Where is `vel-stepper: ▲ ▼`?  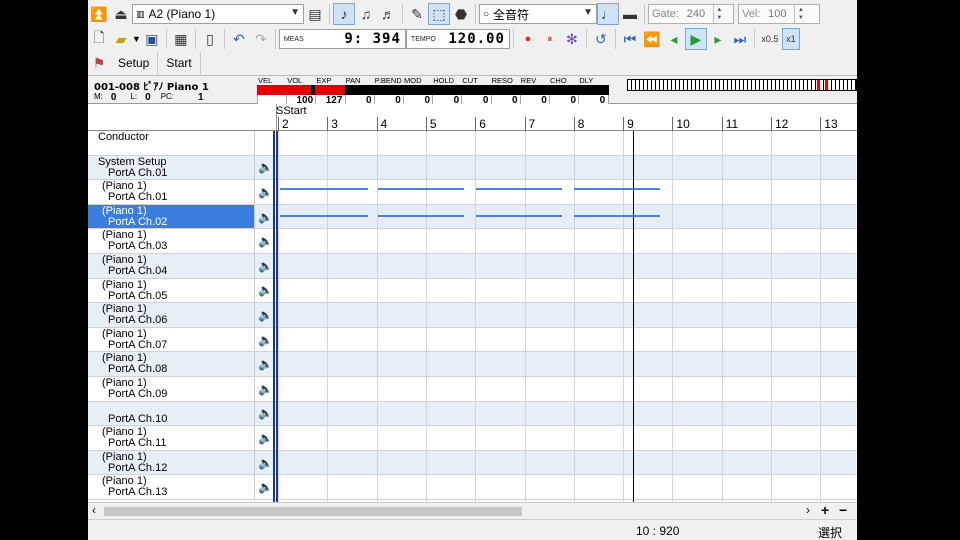
vel-stepper: ▲ ▼ is located at coordinates (800, 14).